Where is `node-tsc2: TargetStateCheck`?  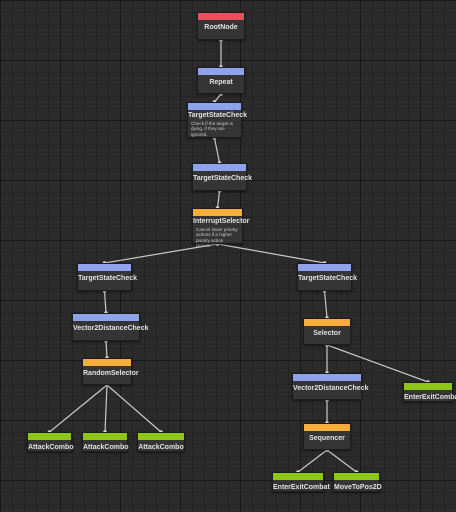 node-tsc2: TargetStateCheck is located at coordinates (222, 177).